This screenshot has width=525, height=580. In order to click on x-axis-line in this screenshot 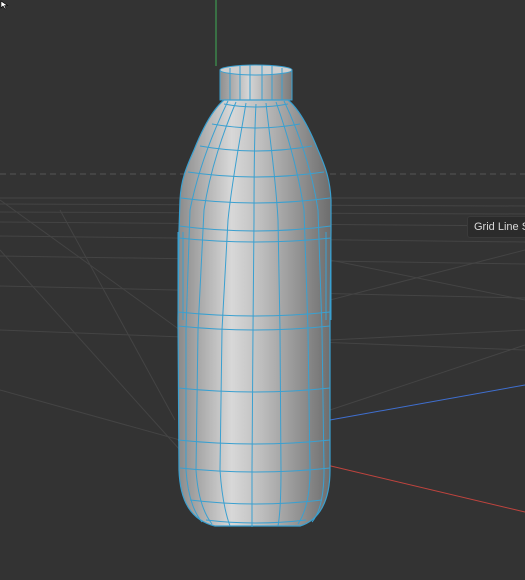, I will do `click(419, 487)`.